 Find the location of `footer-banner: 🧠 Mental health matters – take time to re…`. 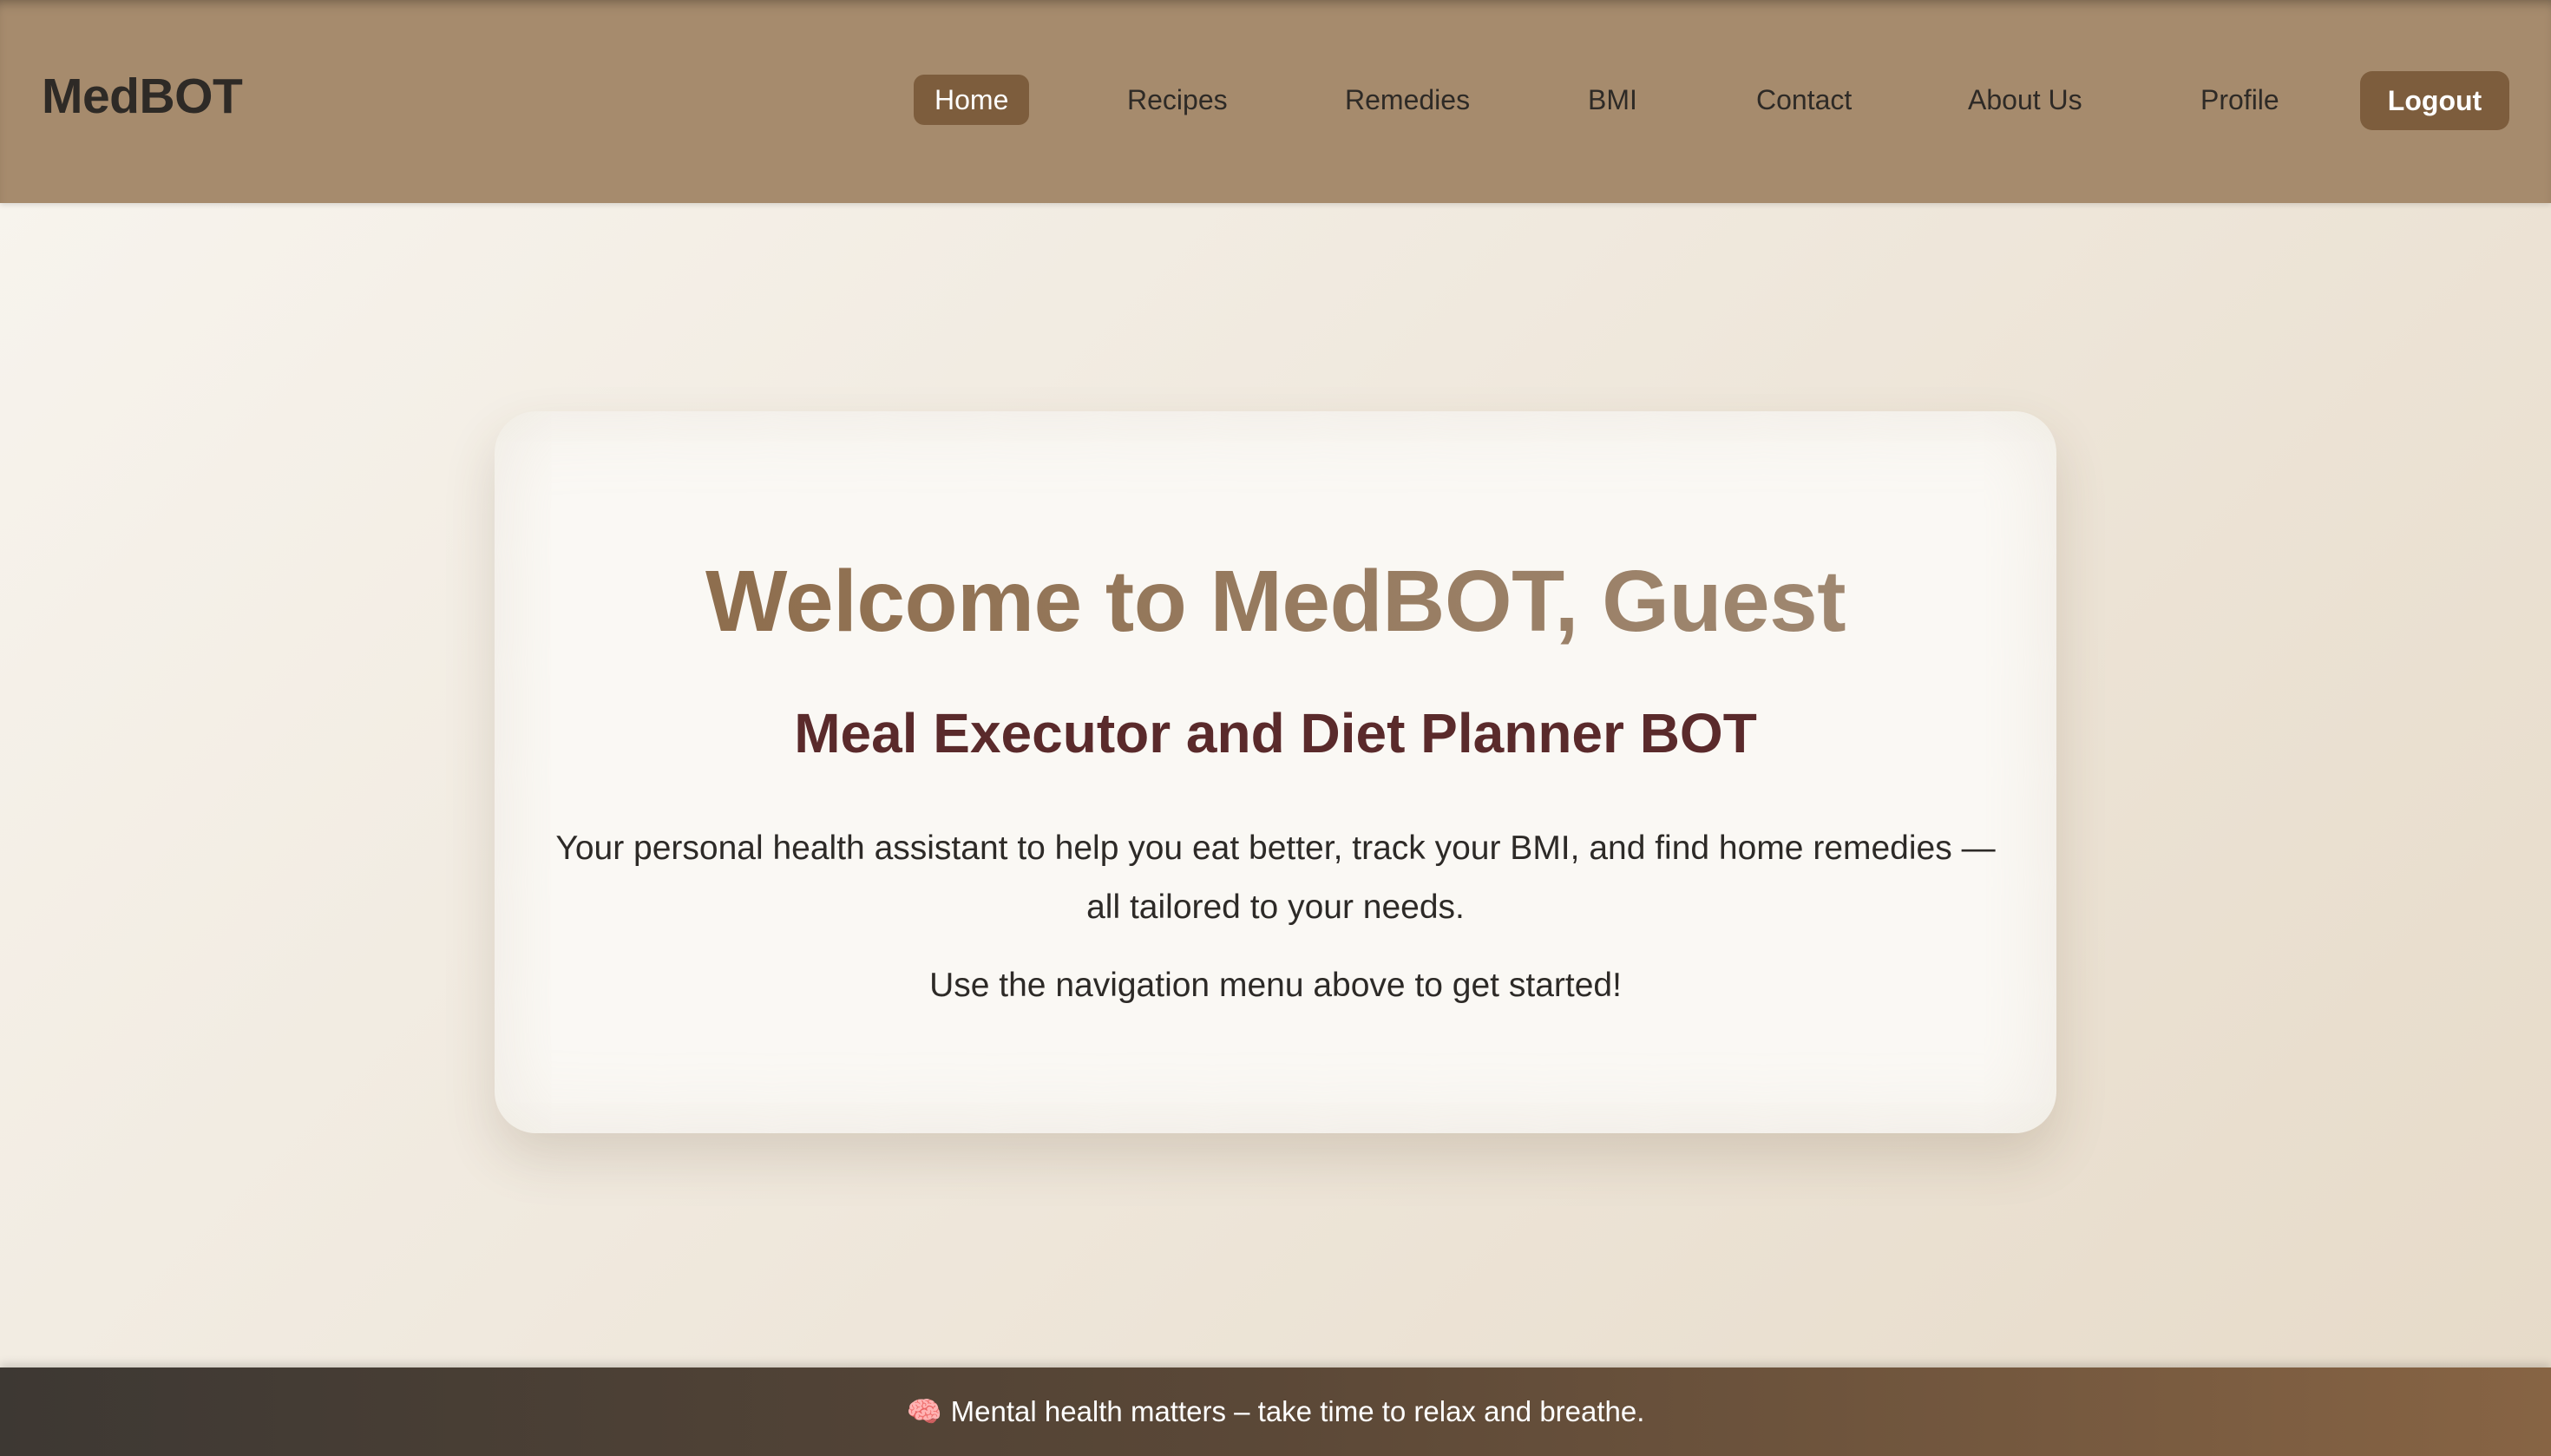

footer-banner: 🧠 Mental health matters – take time to re… is located at coordinates (1275, 1411).